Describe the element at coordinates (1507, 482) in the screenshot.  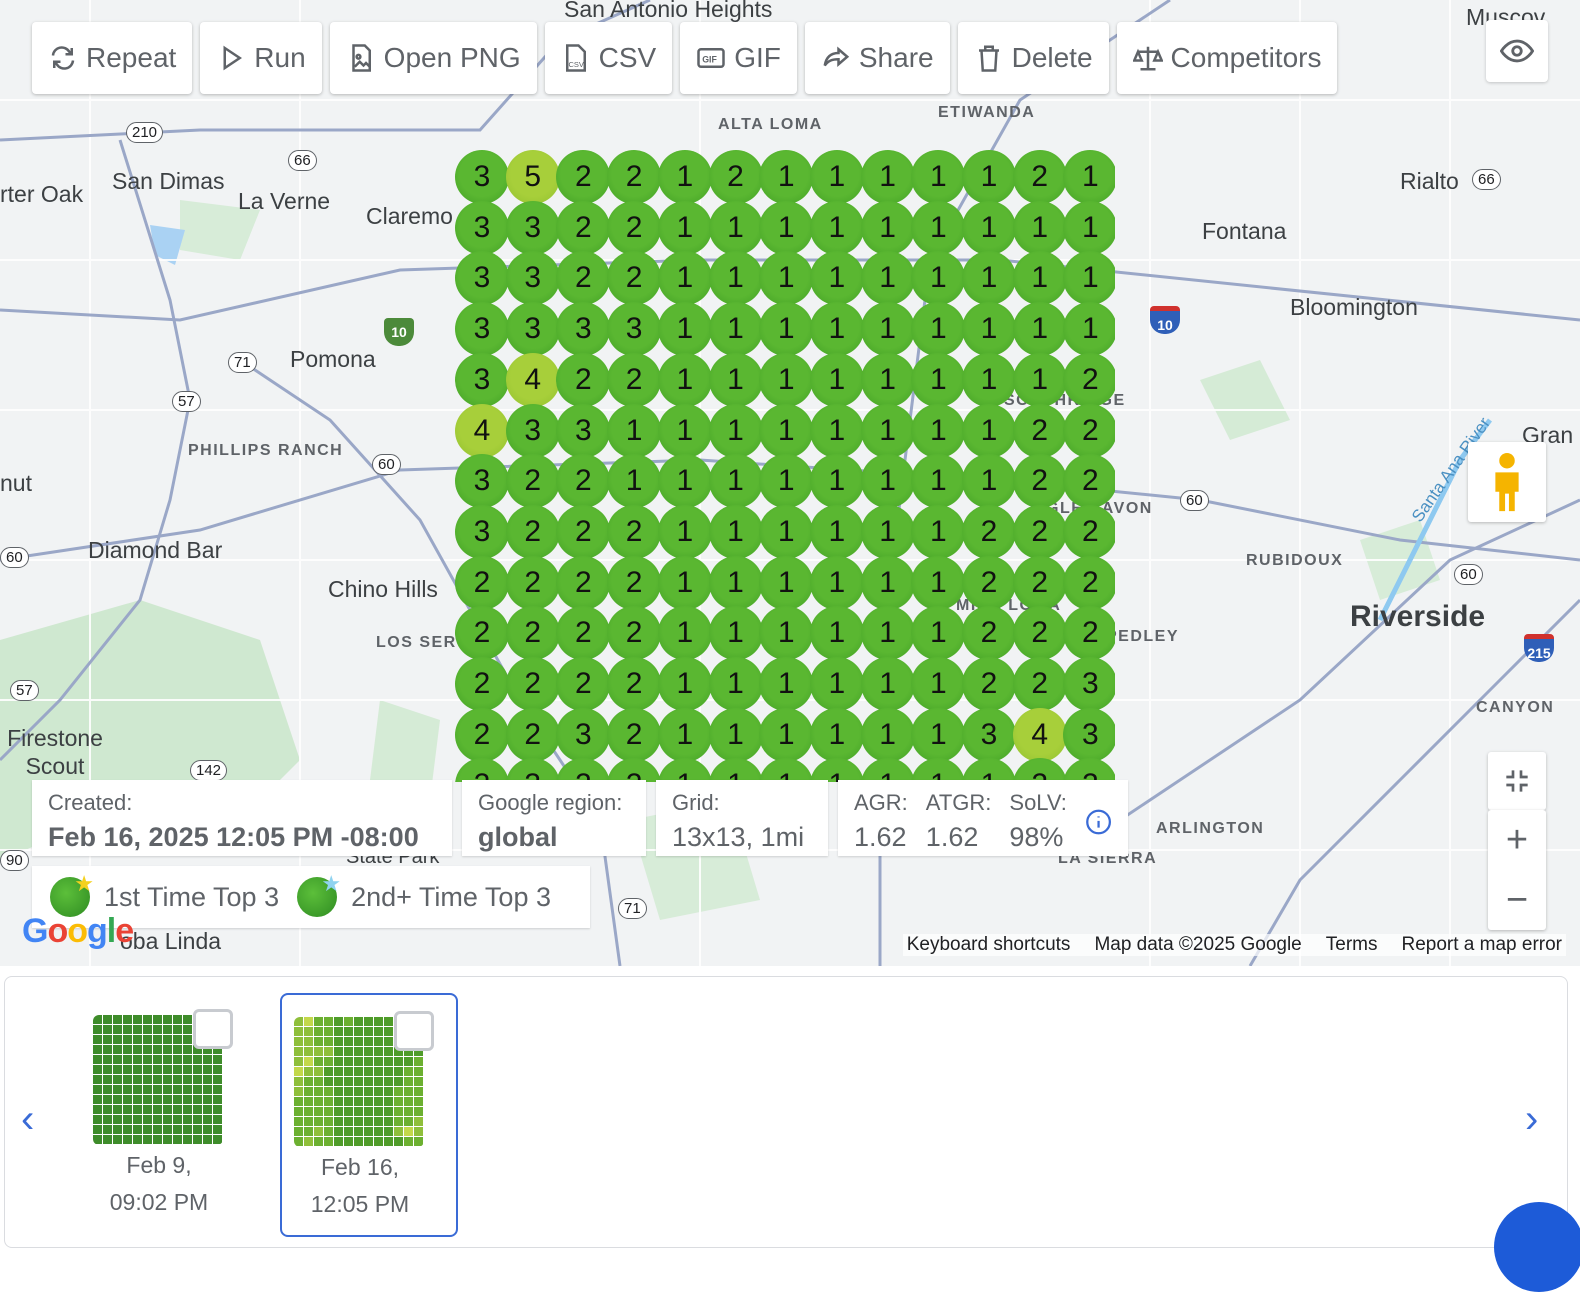
I see `street-view-pegman` at that location.